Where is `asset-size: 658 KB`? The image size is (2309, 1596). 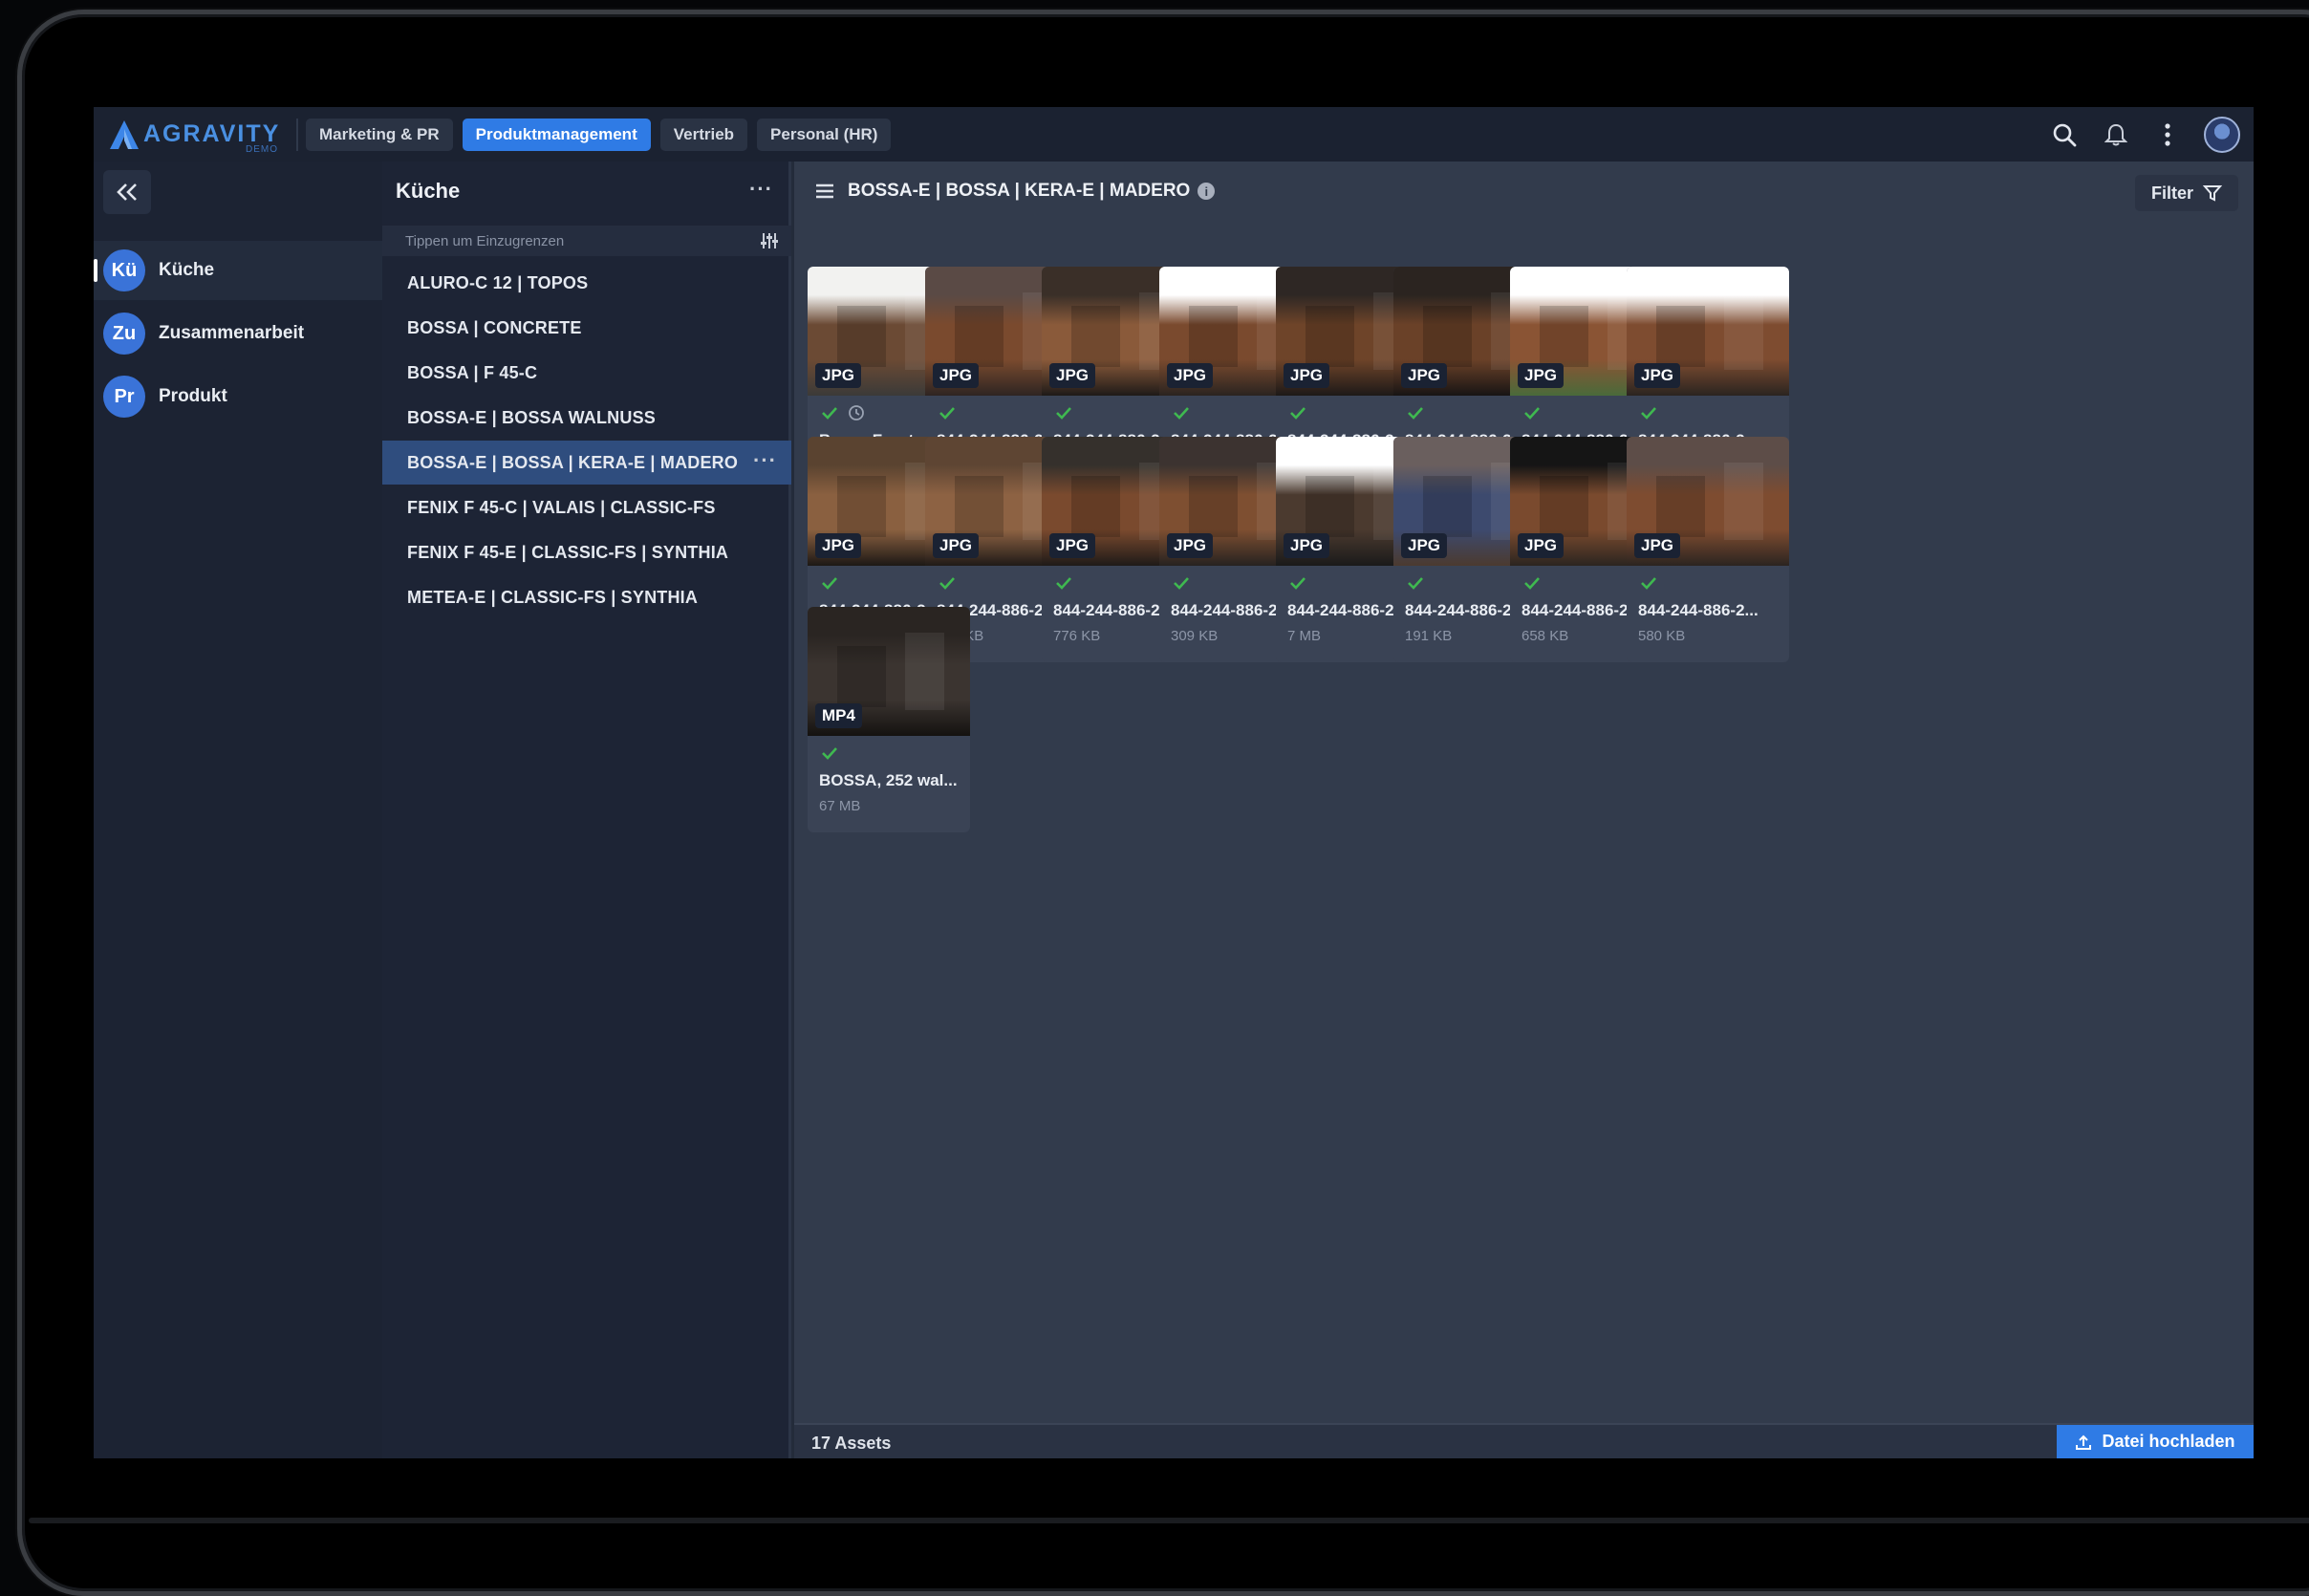
asset-size: 658 KB is located at coordinates (1545, 636).